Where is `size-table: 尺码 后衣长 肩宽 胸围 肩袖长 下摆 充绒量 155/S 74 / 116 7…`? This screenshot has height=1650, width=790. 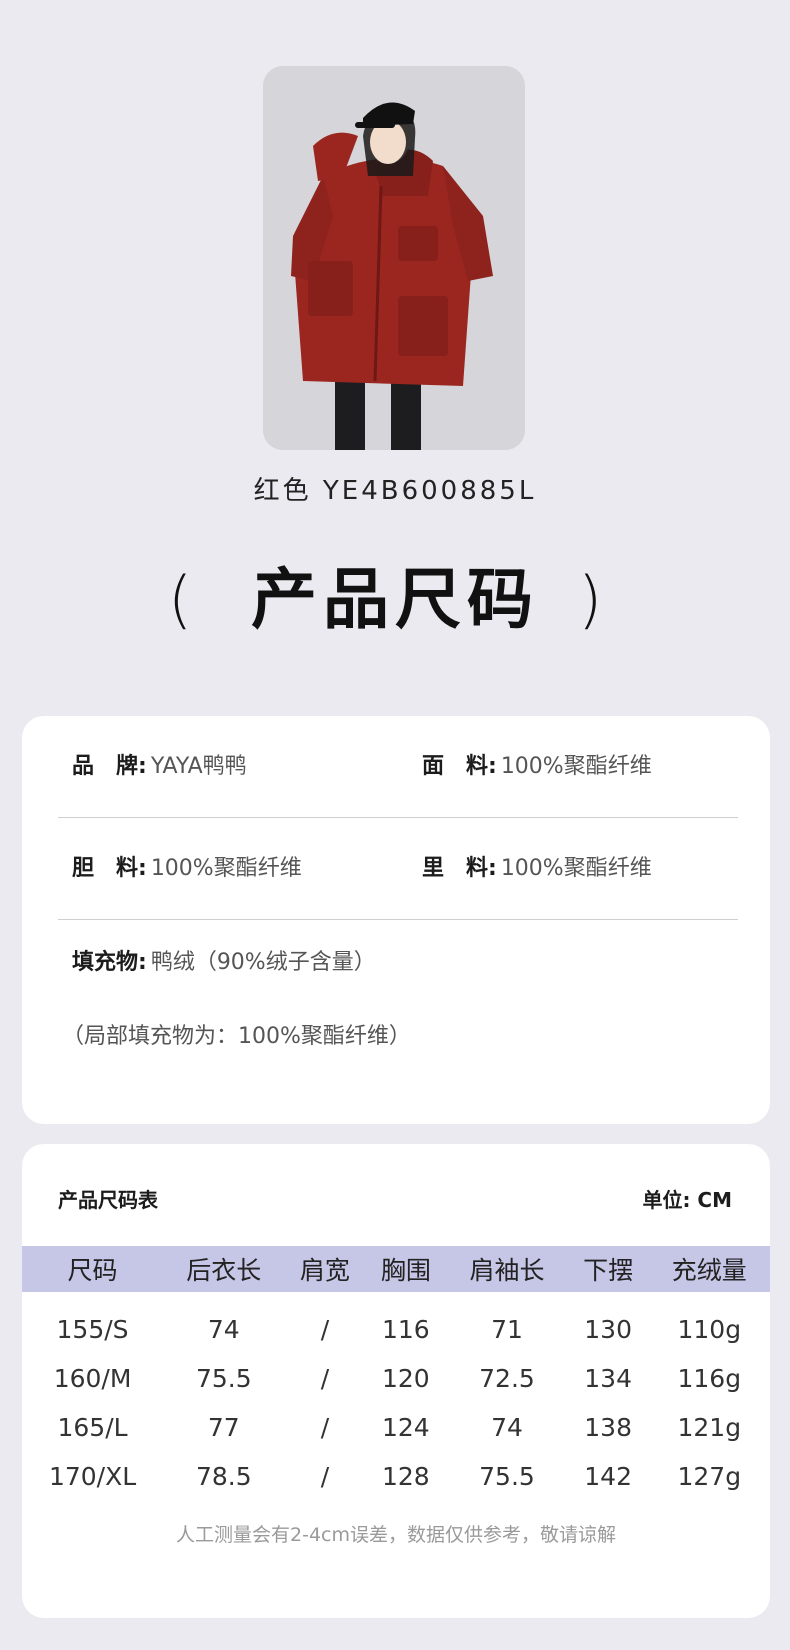 size-table: 尺码 后衣长 肩宽 胸围 肩袖长 下摆 充绒量 155/S 74 / 116 7… is located at coordinates (396, 1373).